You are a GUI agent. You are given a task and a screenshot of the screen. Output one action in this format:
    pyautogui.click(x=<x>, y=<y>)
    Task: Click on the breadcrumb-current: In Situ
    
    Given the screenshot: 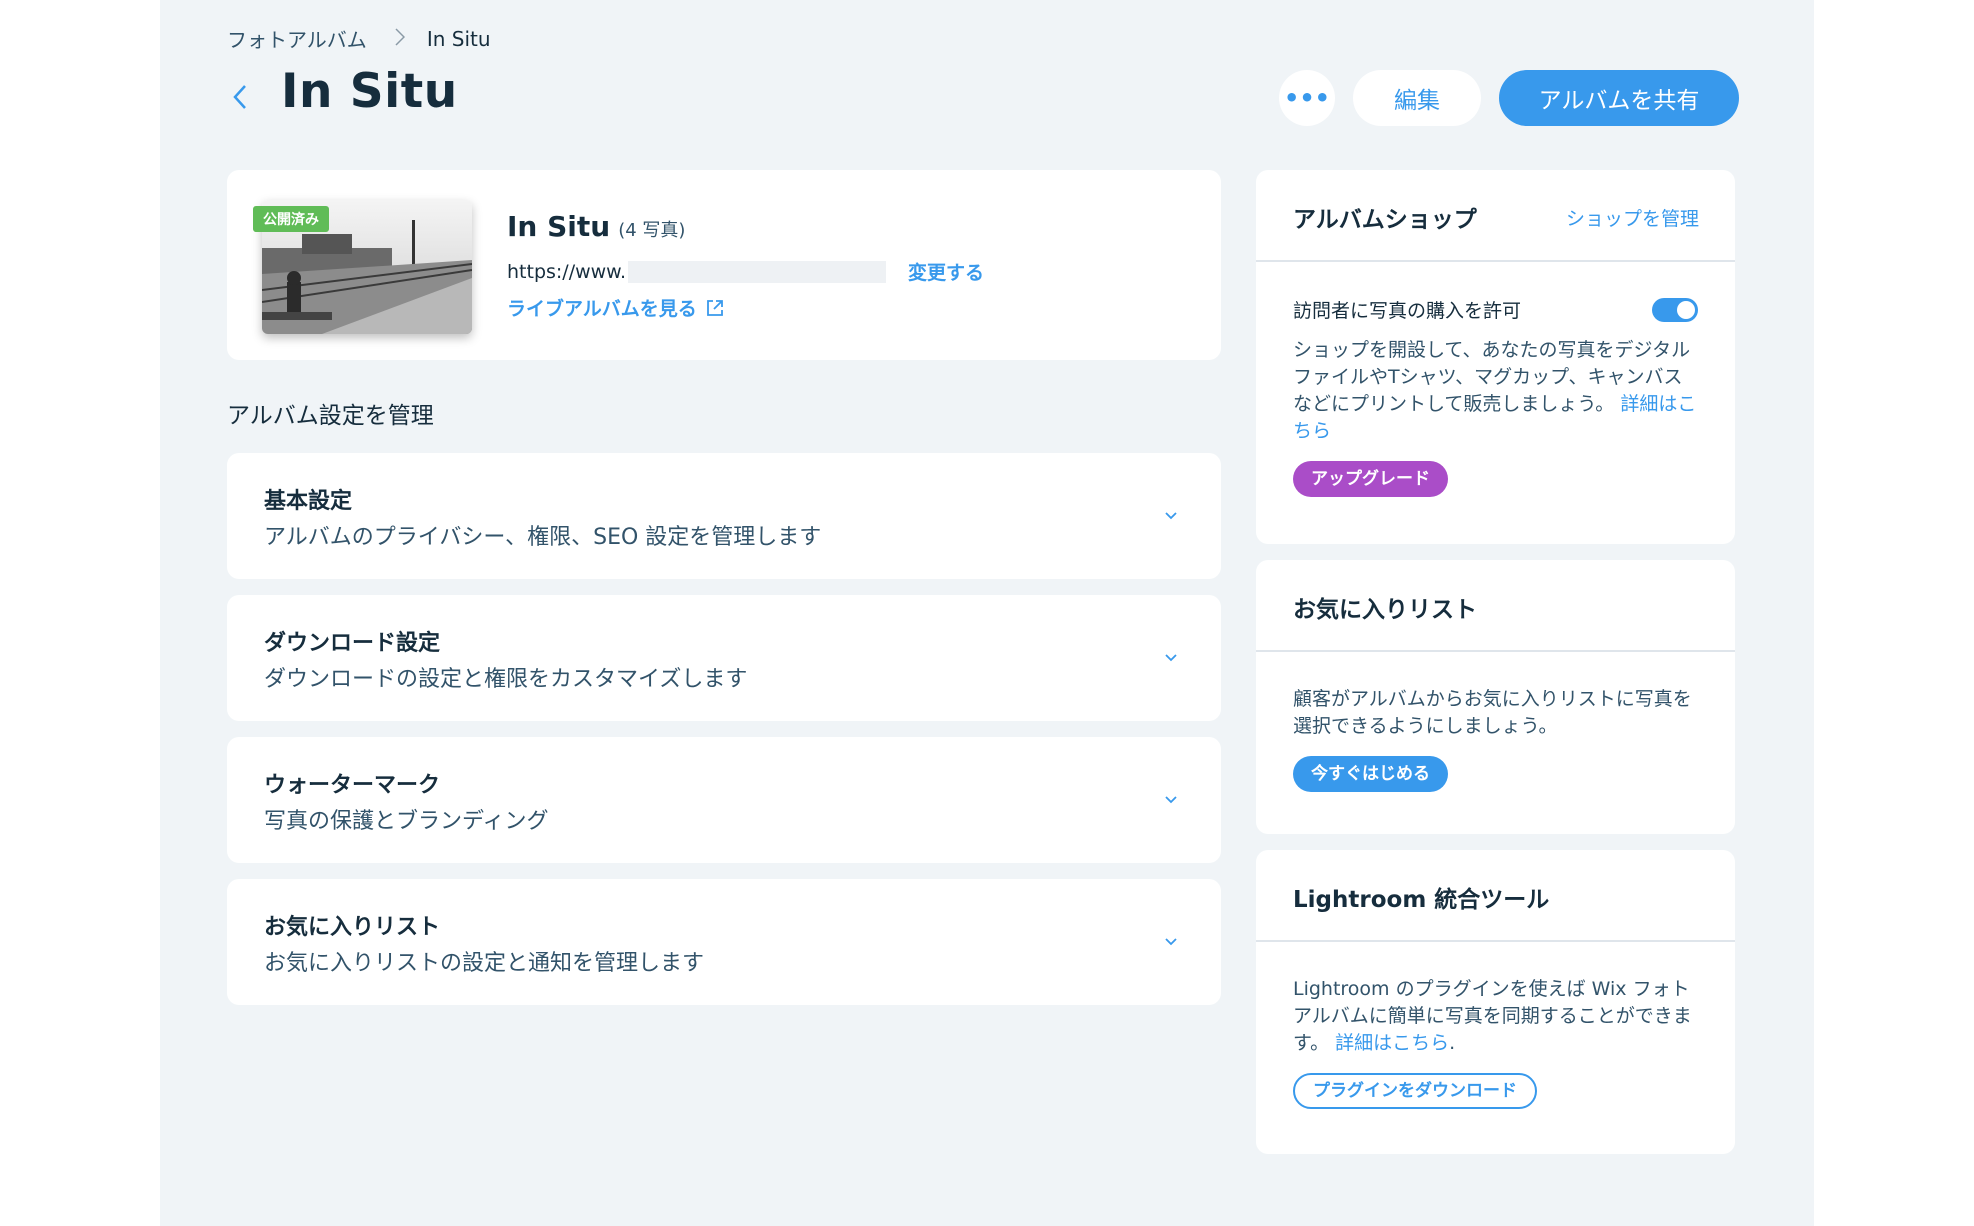 What is the action you would take?
    pyautogui.click(x=458, y=38)
    